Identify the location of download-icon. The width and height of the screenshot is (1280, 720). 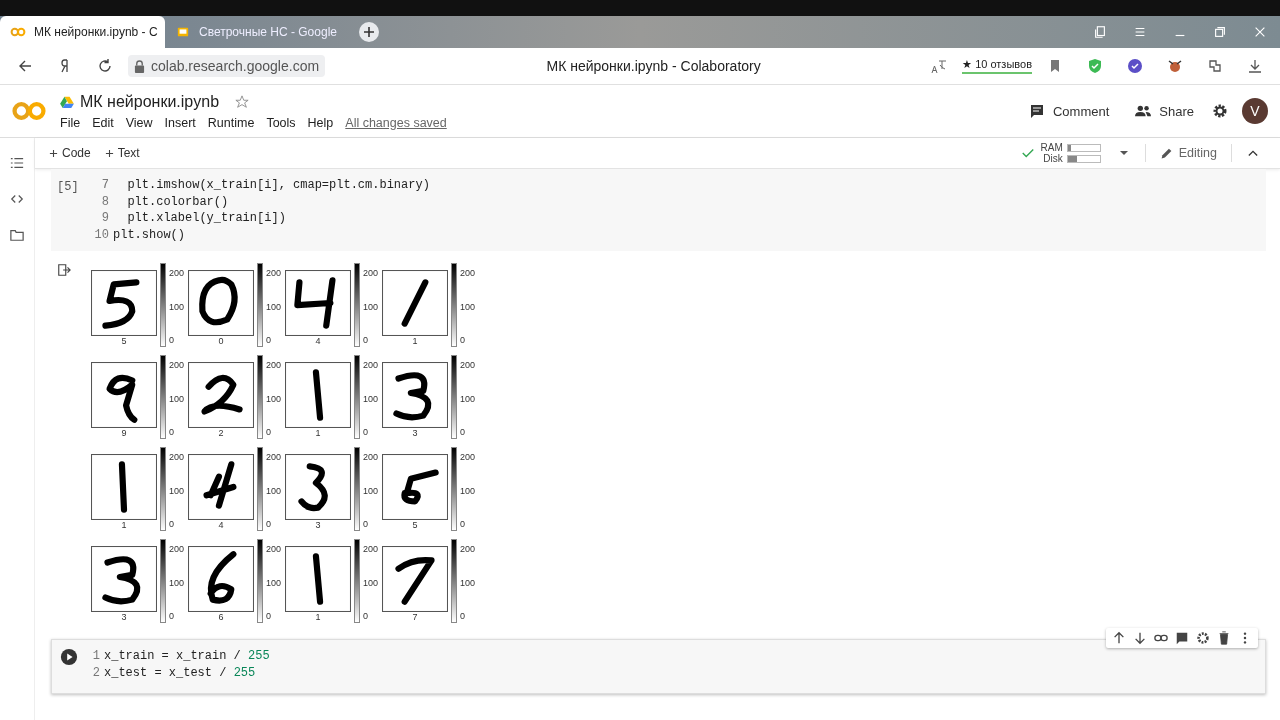
(1255, 66).